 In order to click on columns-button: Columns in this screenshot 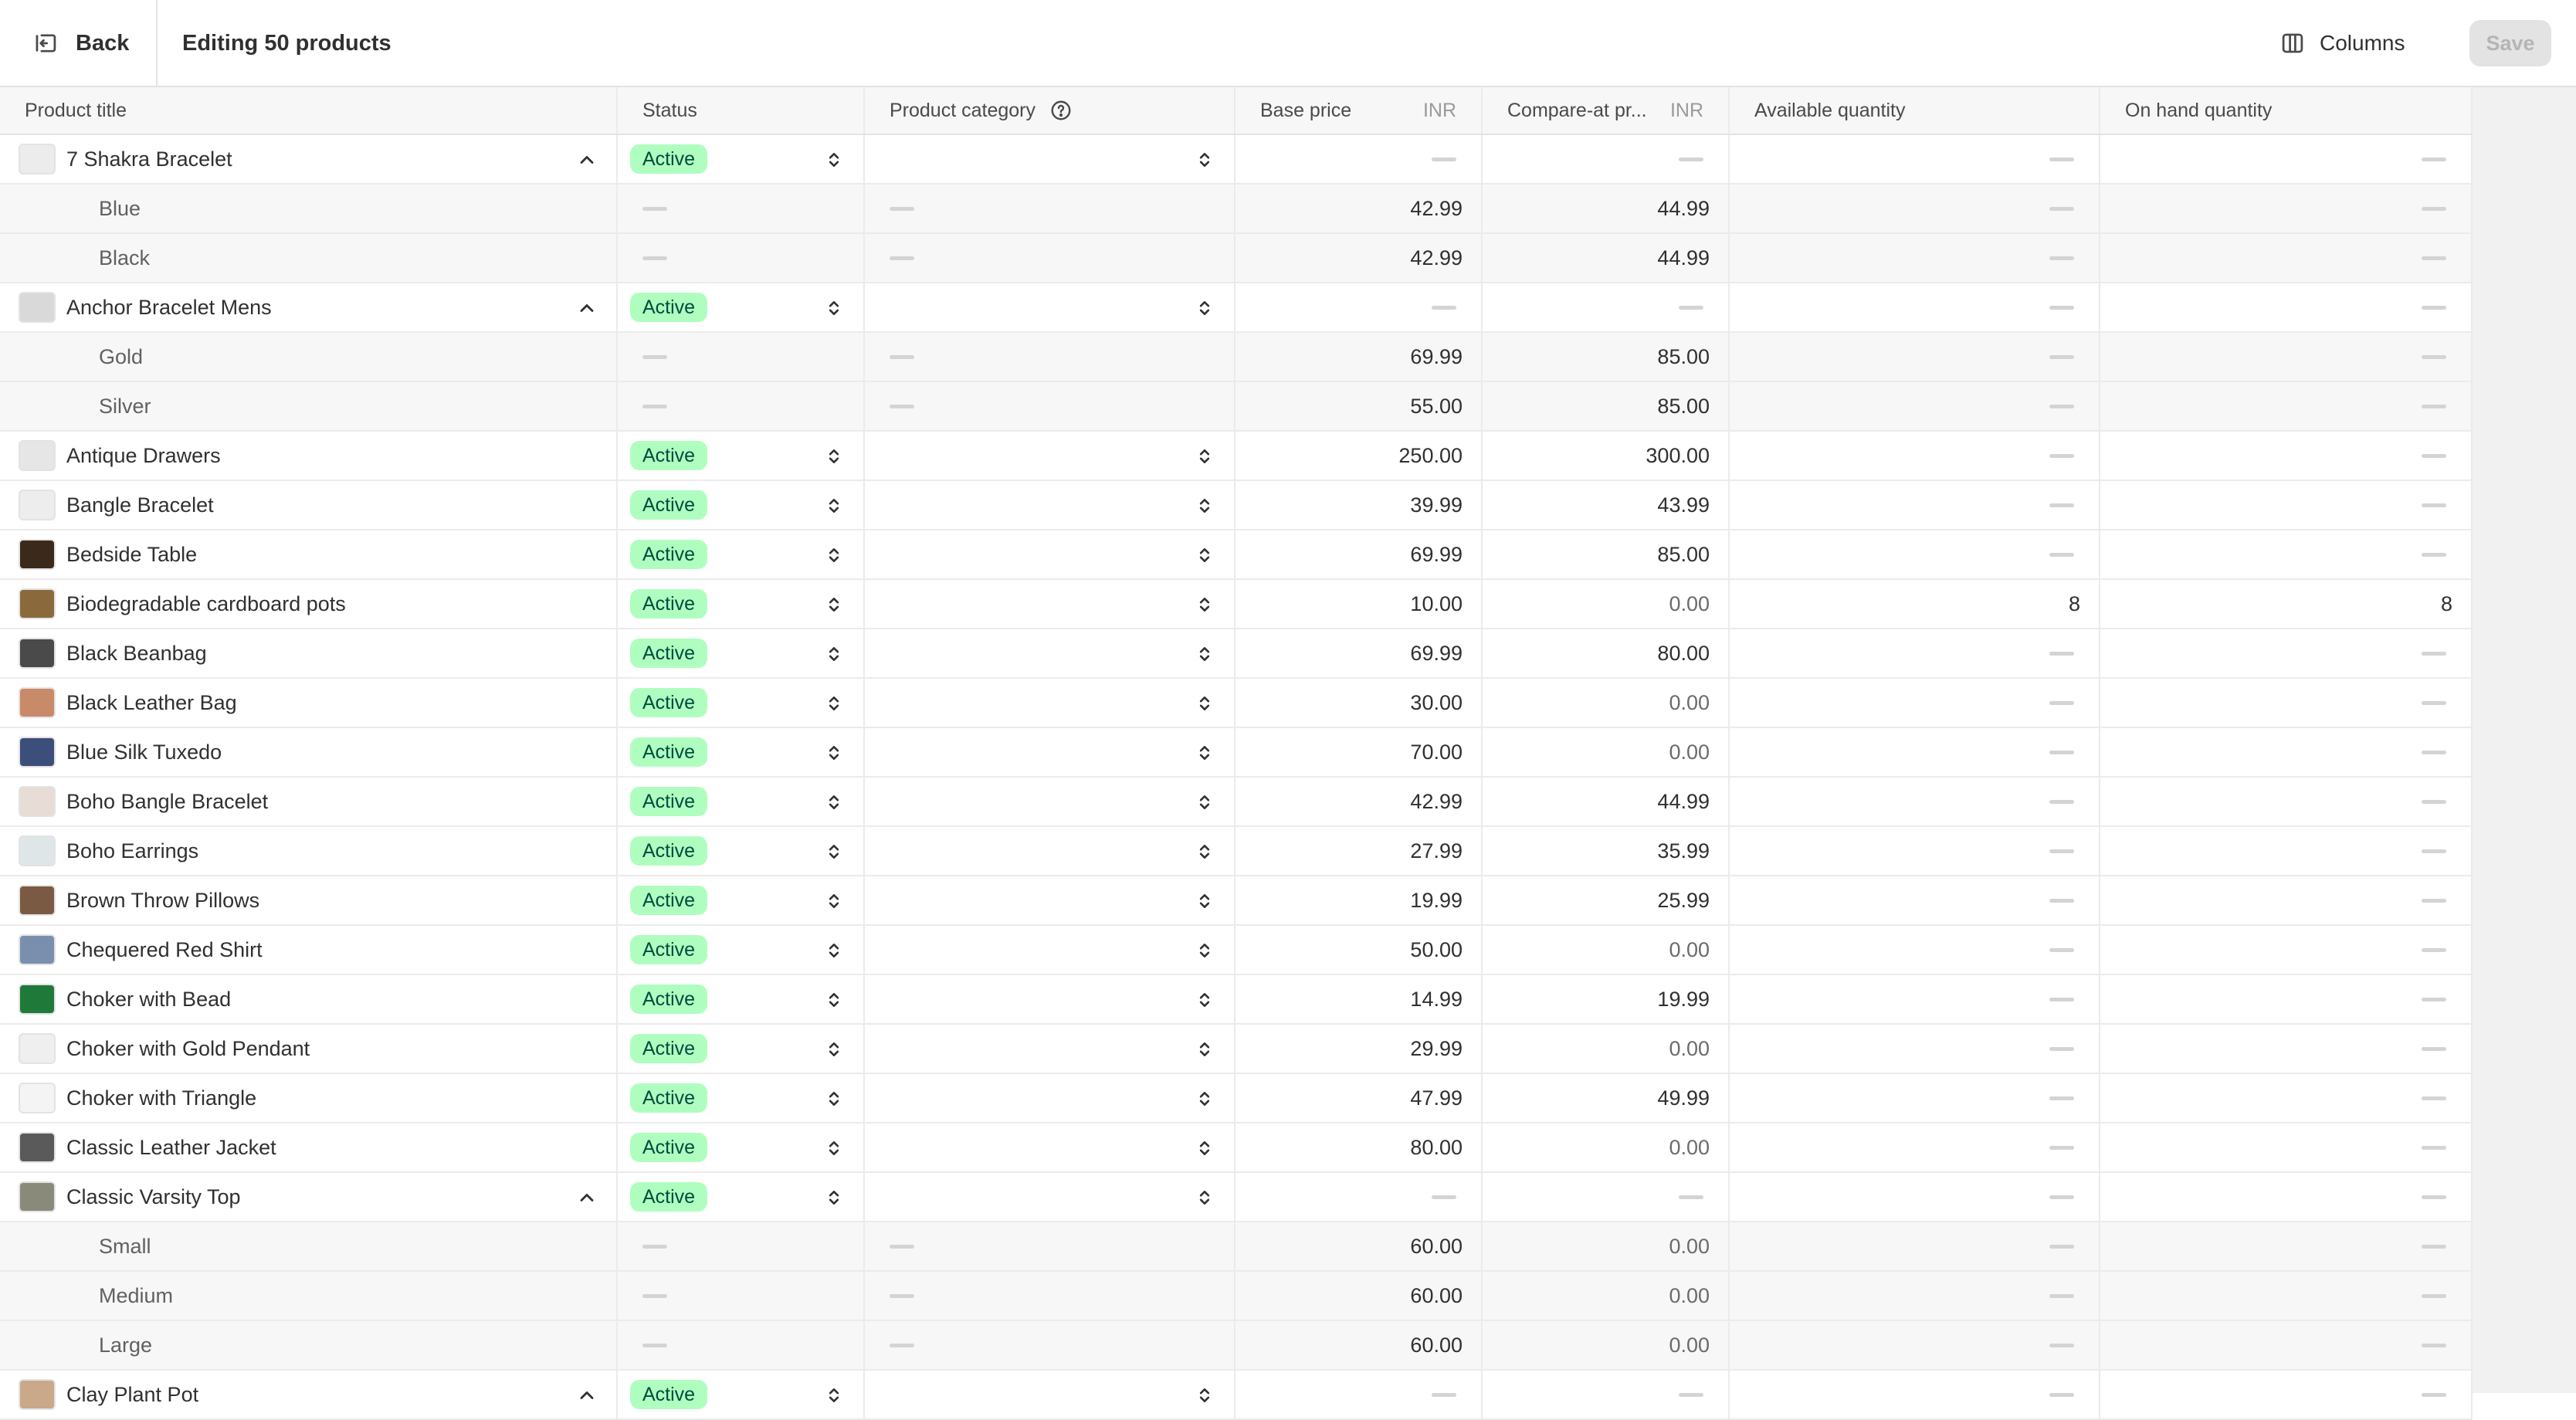, I will do `click(2343, 43)`.